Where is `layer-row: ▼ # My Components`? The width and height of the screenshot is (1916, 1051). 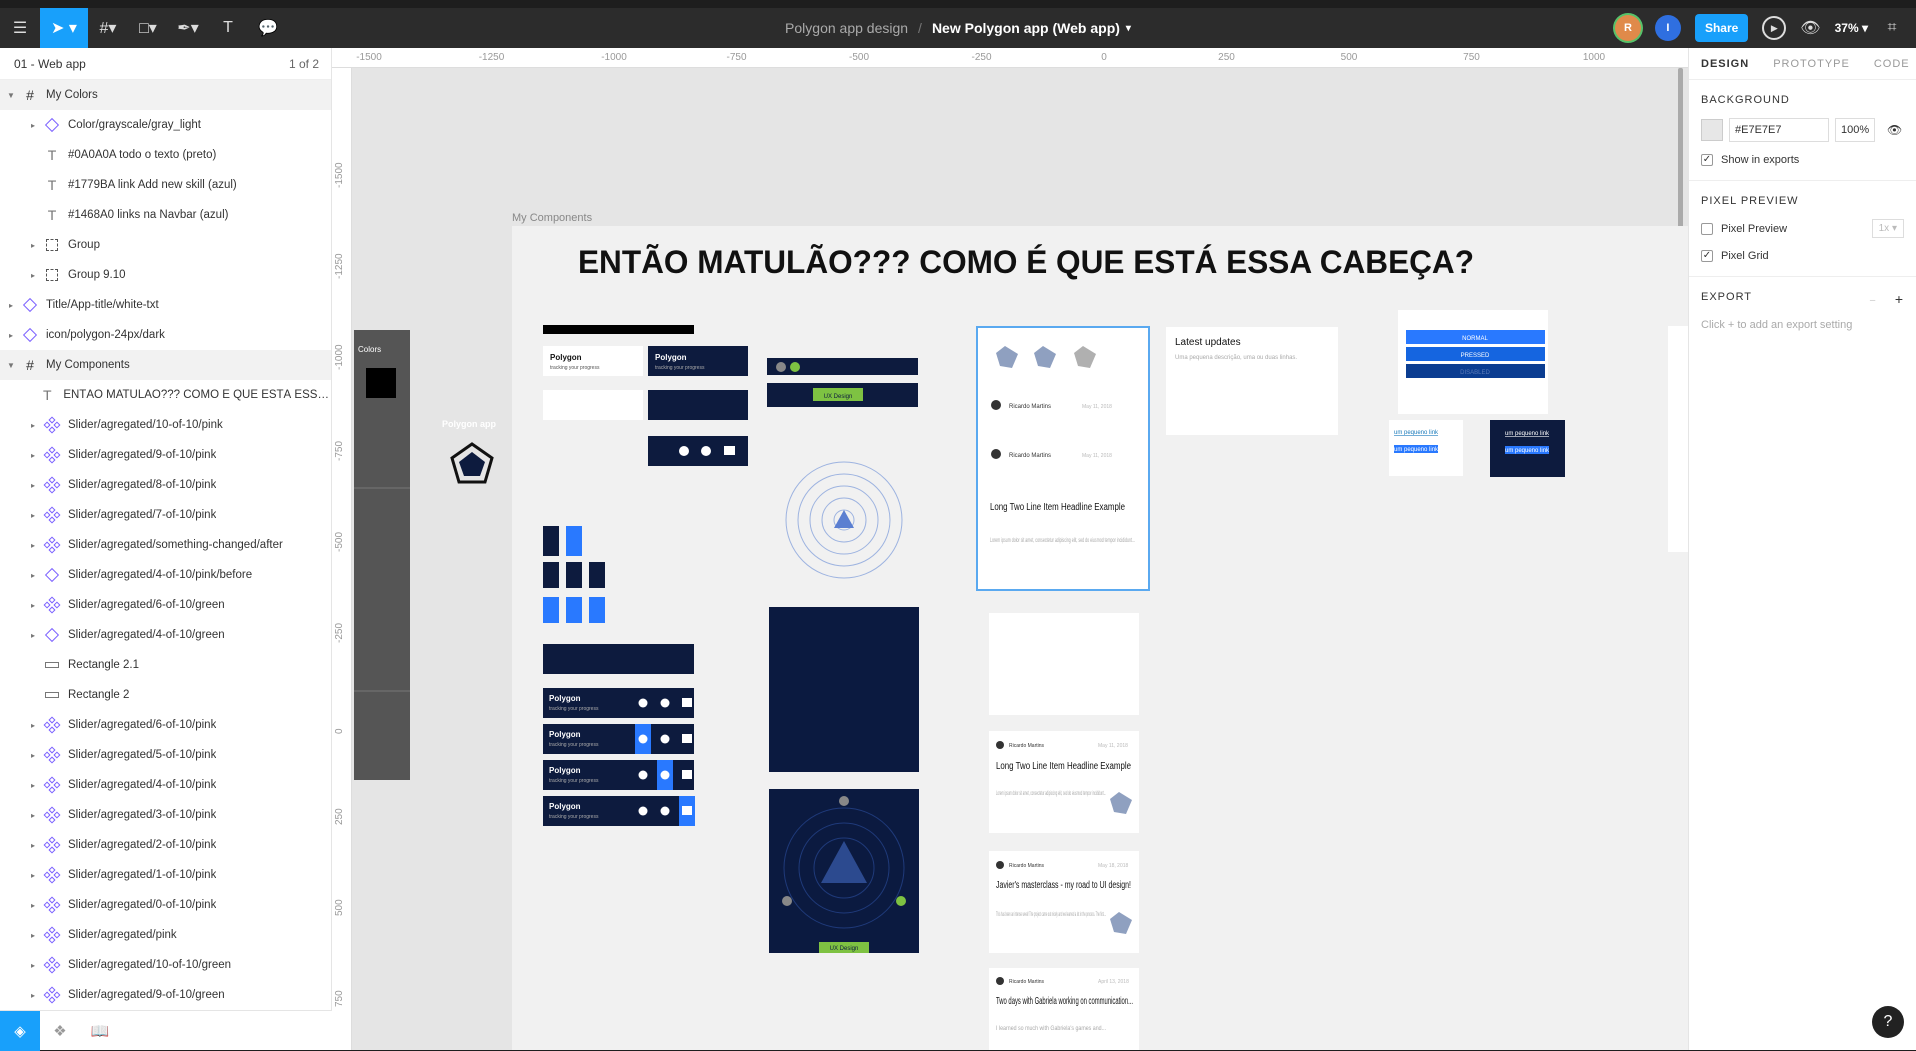
layer-row: ▼ # My Components is located at coordinates (165, 365).